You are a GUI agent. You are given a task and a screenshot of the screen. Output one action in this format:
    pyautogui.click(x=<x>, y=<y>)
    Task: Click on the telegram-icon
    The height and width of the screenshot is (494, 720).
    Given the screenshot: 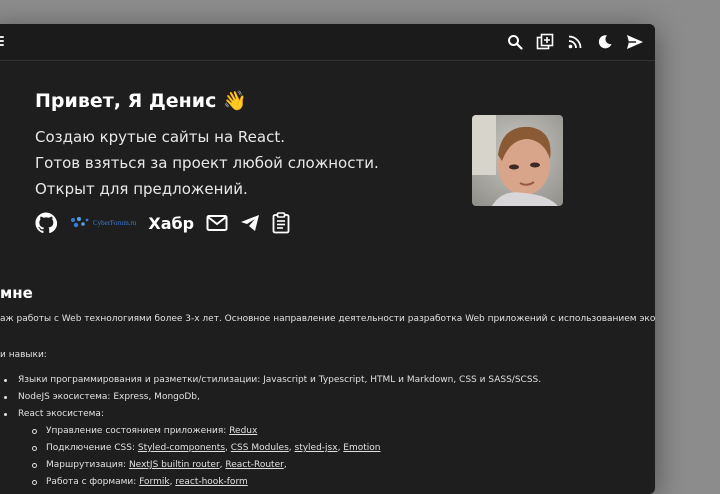 What is the action you would take?
    pyautogui.click(x=250, y=223)
    